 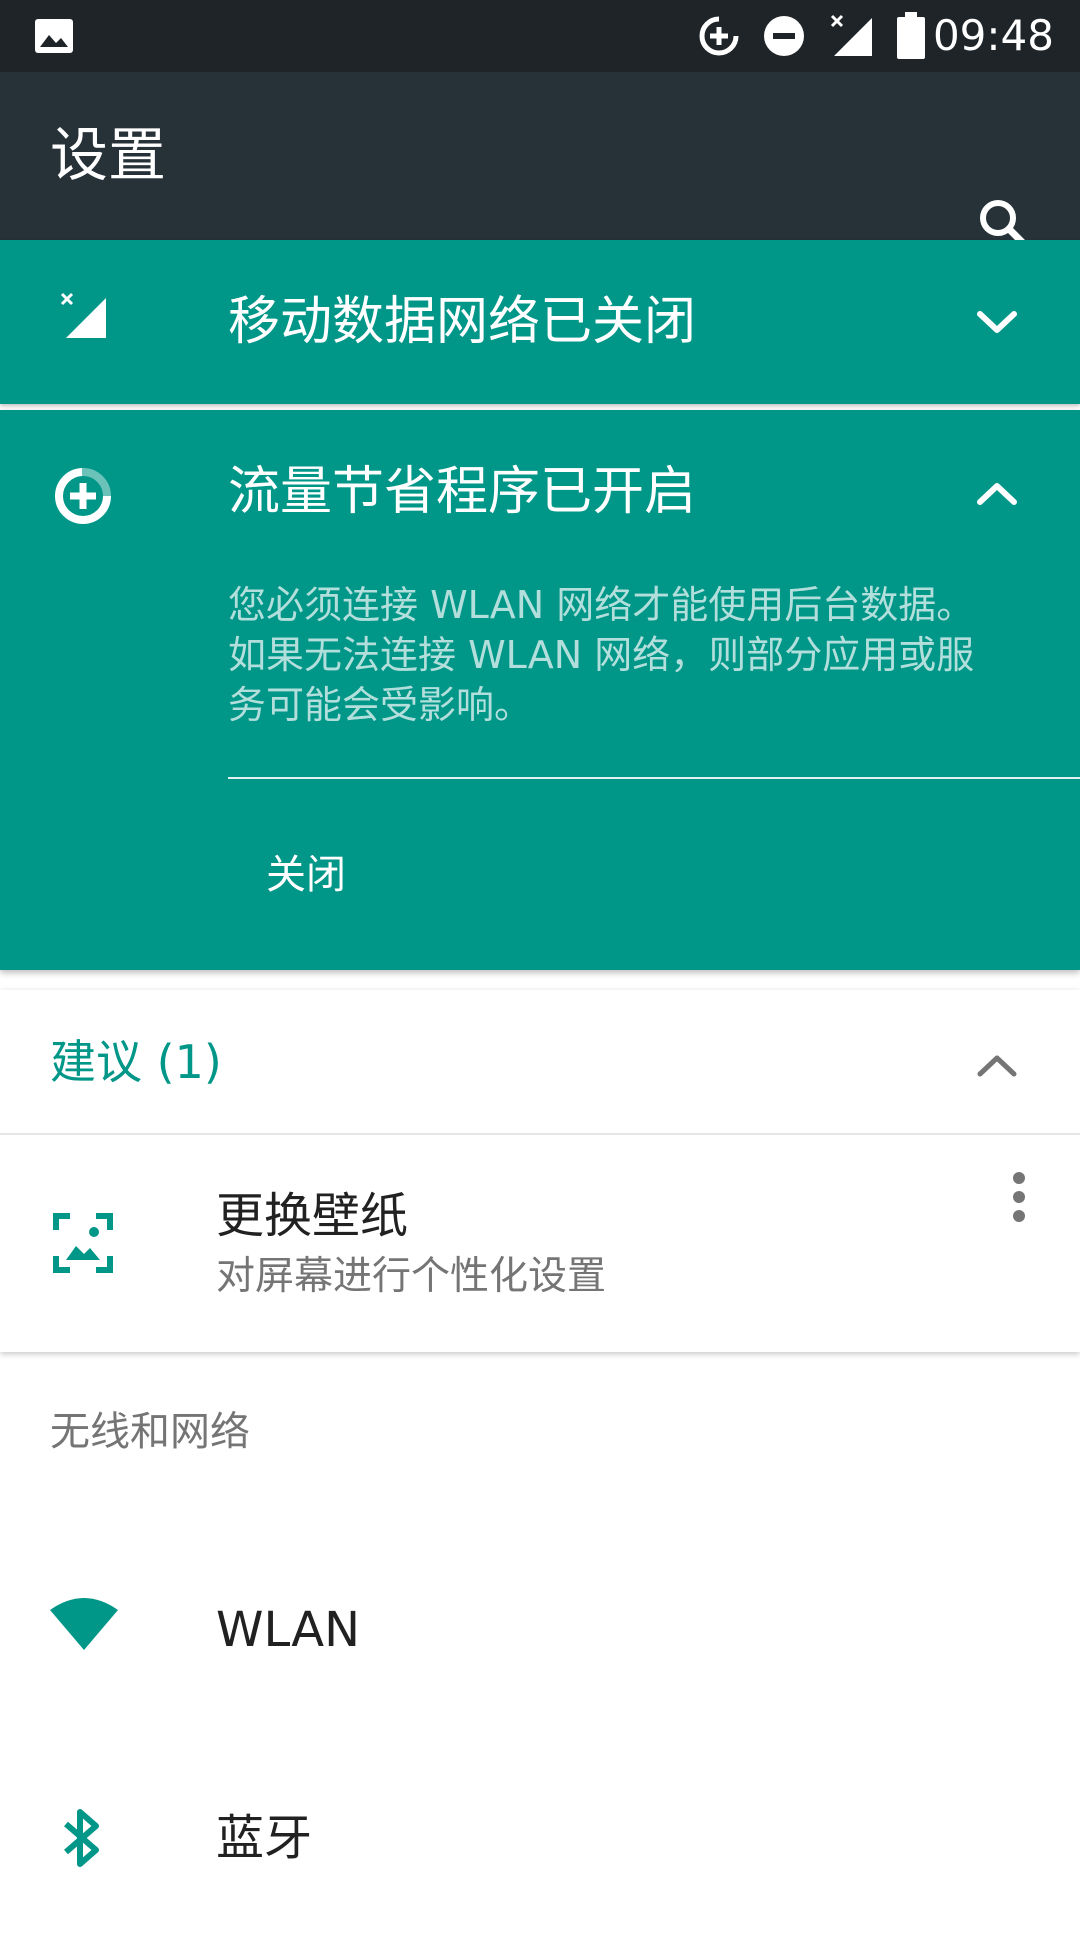 What do you see at coordinates (997, 325) in the screenshot?
I see `chevron-down-icon` at bounding box center [997, 325].